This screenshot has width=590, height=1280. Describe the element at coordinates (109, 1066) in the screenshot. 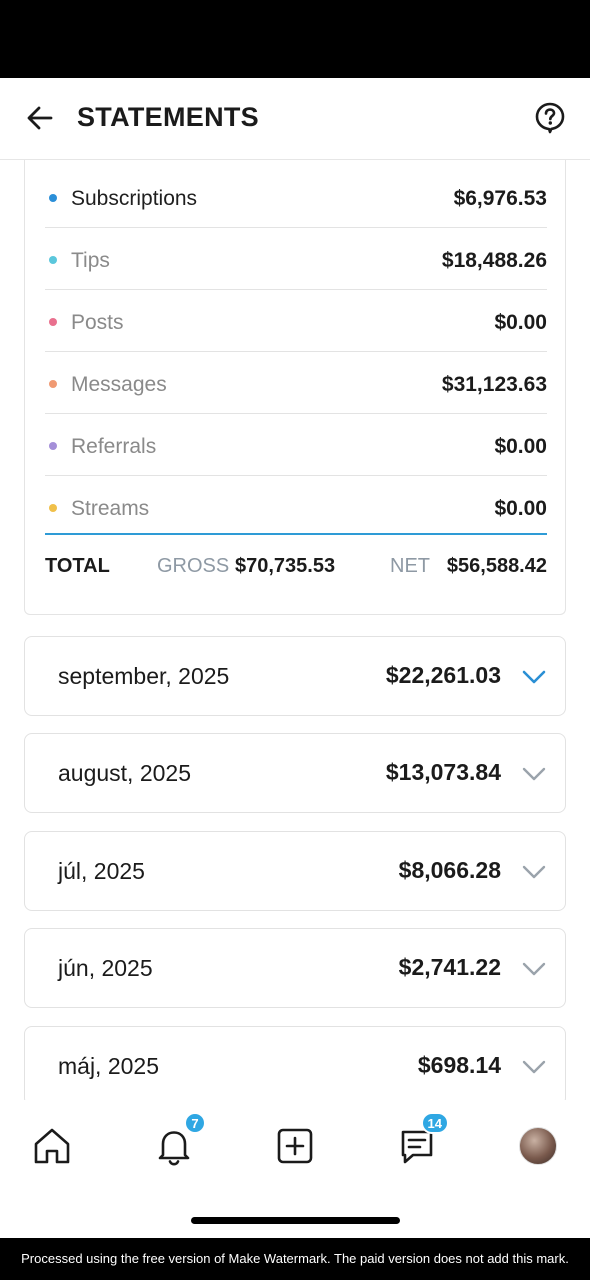

I see `month-label: máj, 2025` at that location.